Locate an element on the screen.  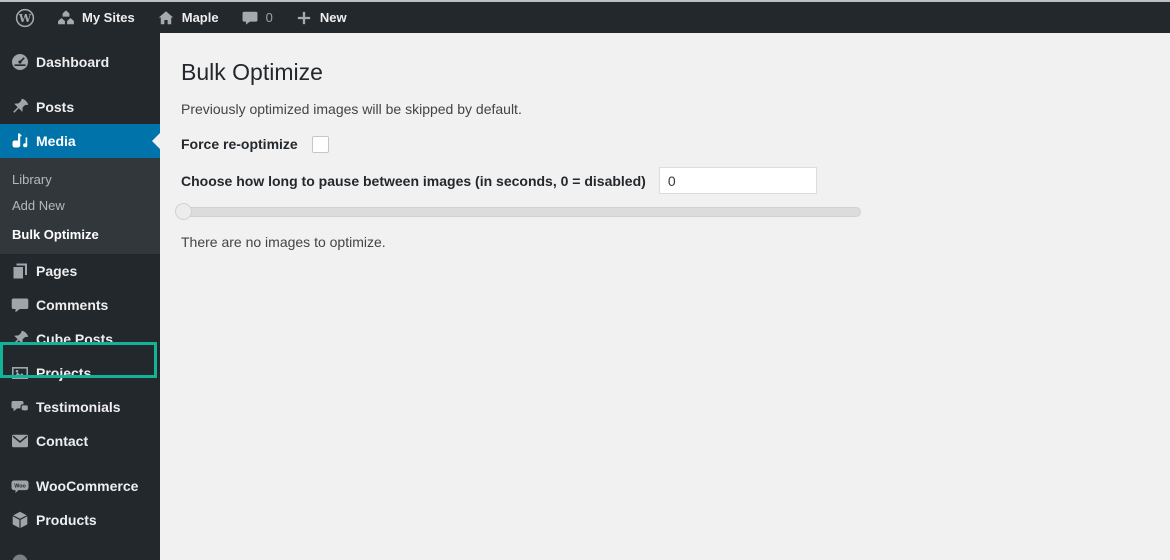
submenu-item-bulk-optimize: Bulk Optimize is located at coordinates (80, 234).